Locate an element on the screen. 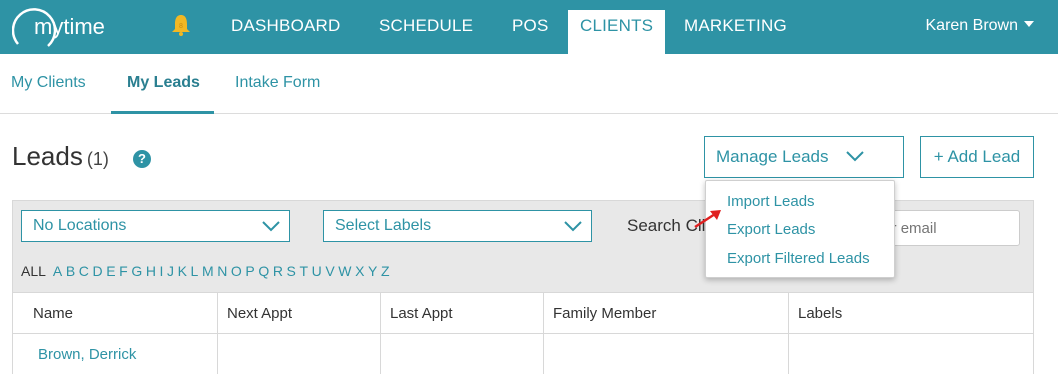  nav-pos: POS is located at coordinates (530, 27).